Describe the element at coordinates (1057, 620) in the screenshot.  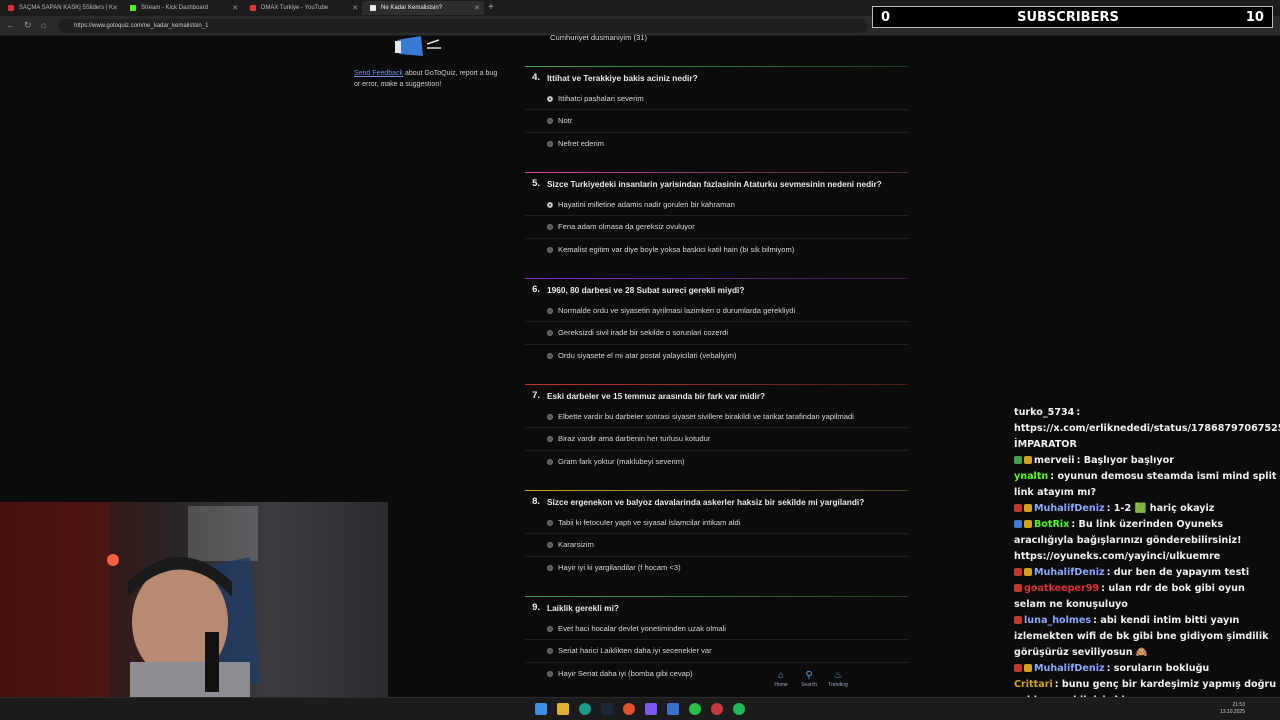
I see `chat-username: luna_holmes` at that location.